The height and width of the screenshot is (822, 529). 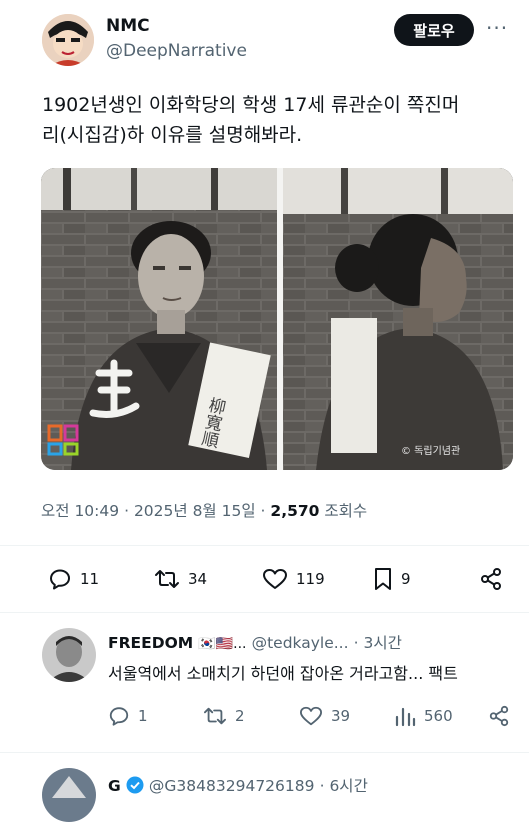 I want to click on more-options-icon: ···, so click(x=497, y=28).